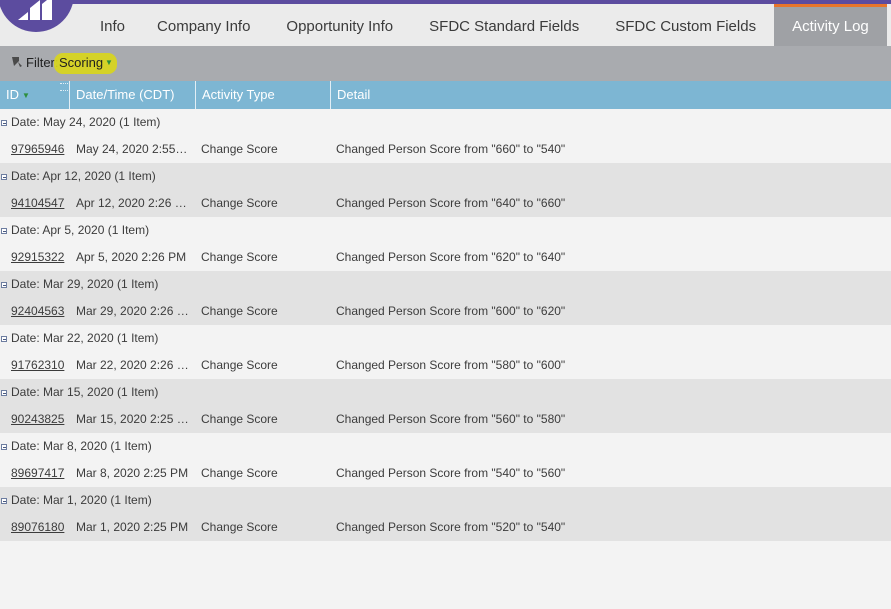 This screenshot has width=891, height=609. What do you see at coordinates (451, 149) in the screenshot?
I see `activity-detail: Changed Person Score from "660" to "540"` at bounding box center [451, 149].